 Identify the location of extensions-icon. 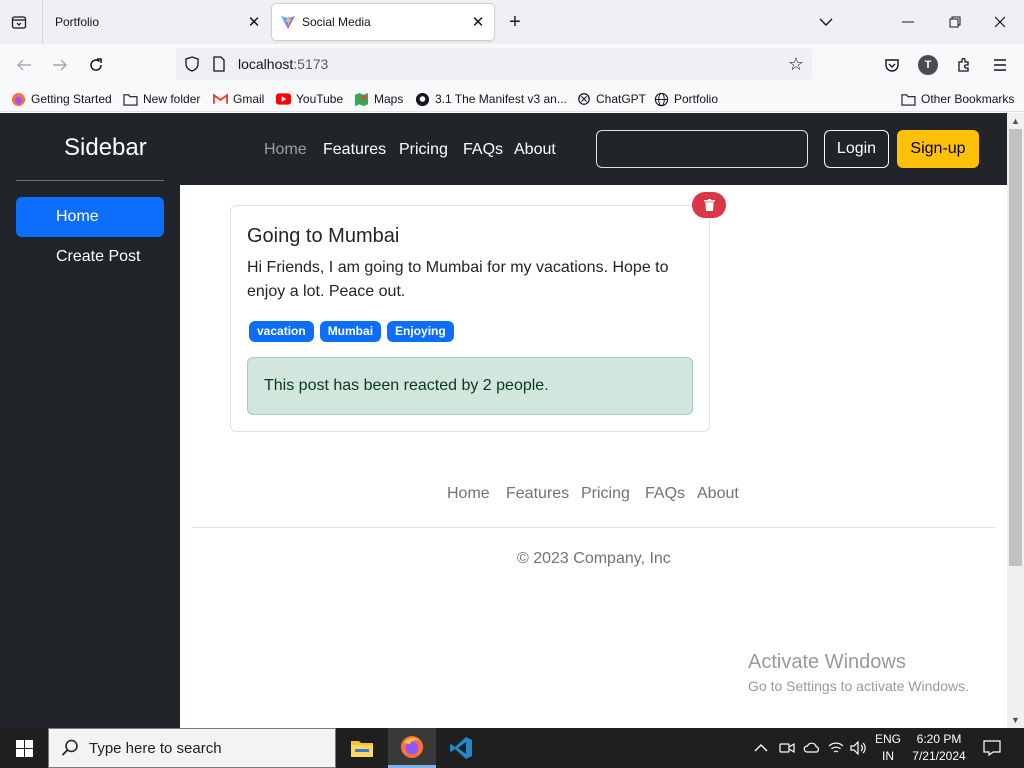
(964, 65).